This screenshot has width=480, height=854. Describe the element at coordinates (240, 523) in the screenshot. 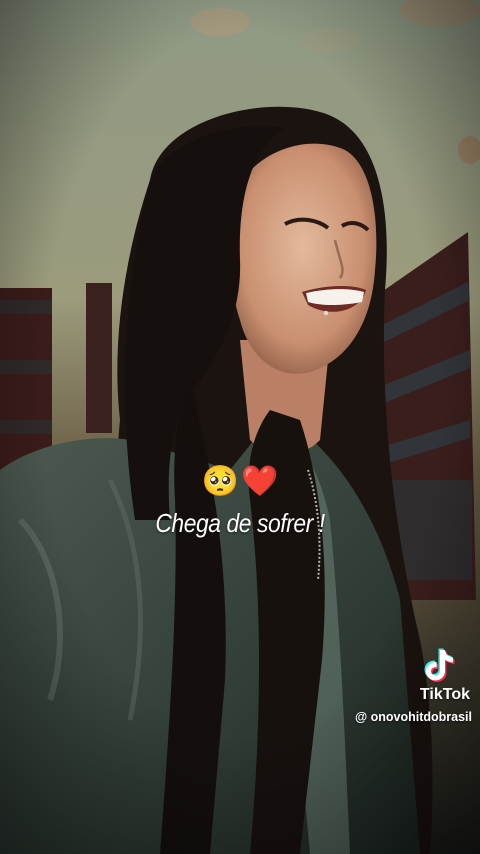

I see `caption-text: Chega de sofrer !` at that location.